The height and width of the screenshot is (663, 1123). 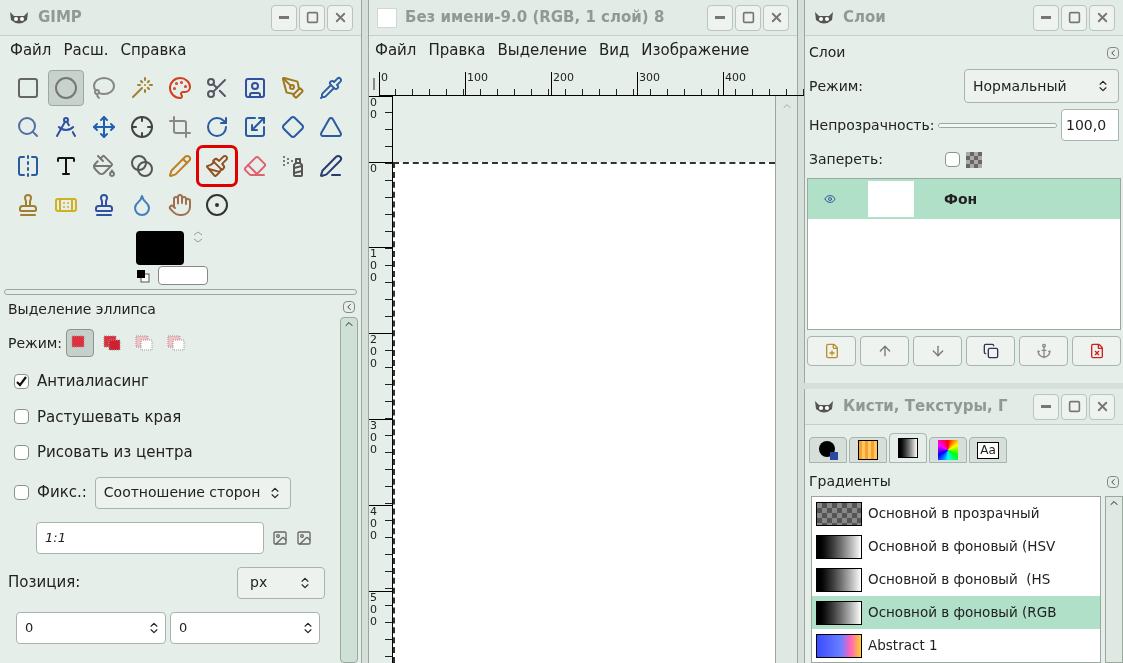 What do you see at coordinates (255, 166) in the screenshot?
I see `eraser-icon` at bounding box center [255, 166].